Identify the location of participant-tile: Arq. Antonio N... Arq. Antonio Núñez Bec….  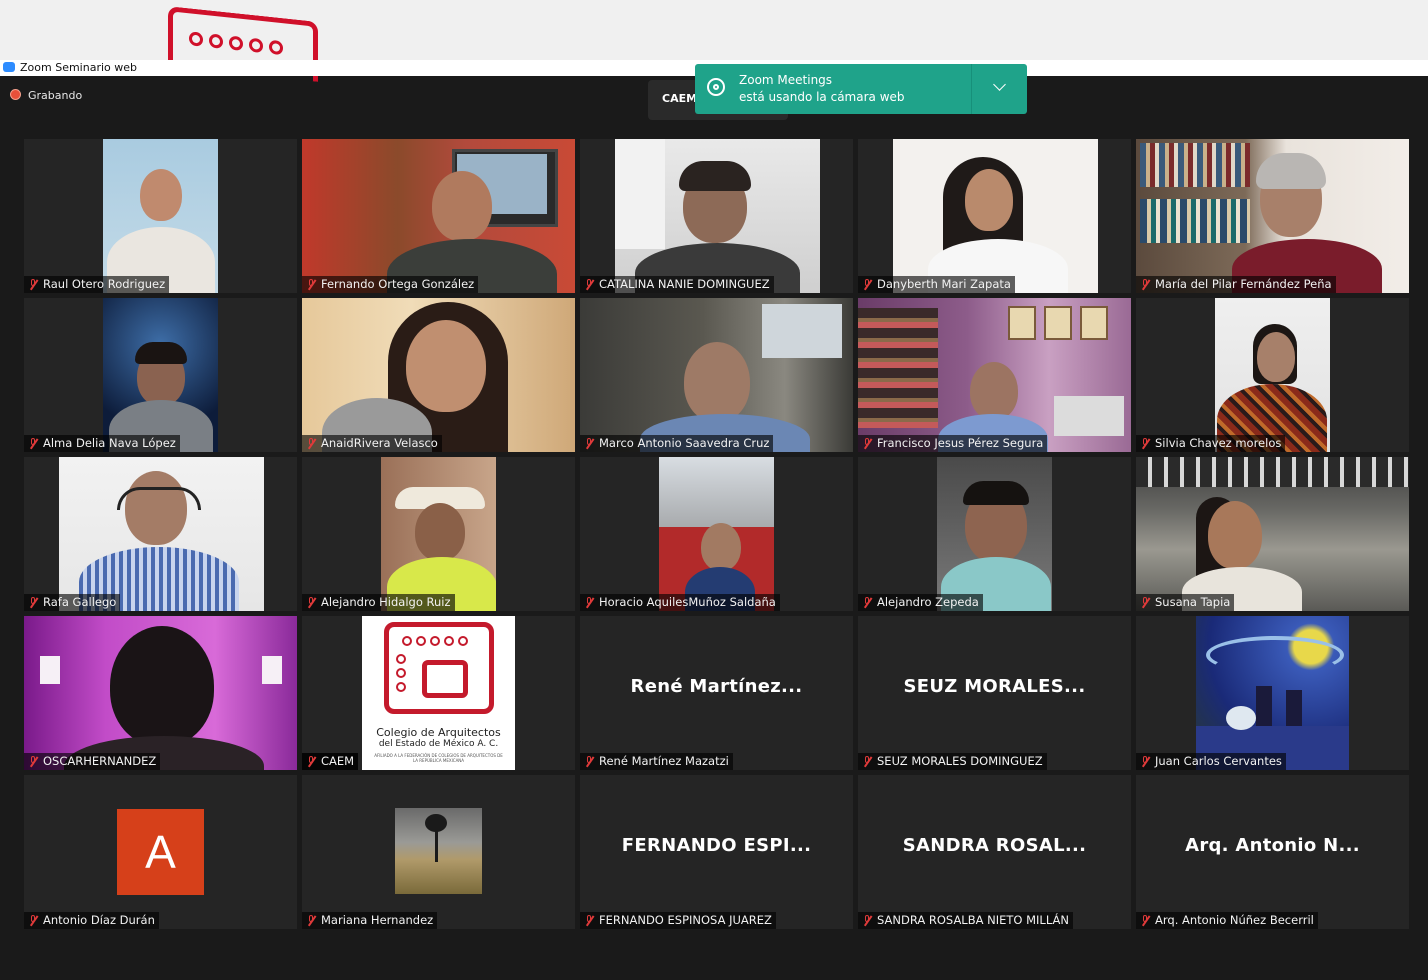
(1272, 852).